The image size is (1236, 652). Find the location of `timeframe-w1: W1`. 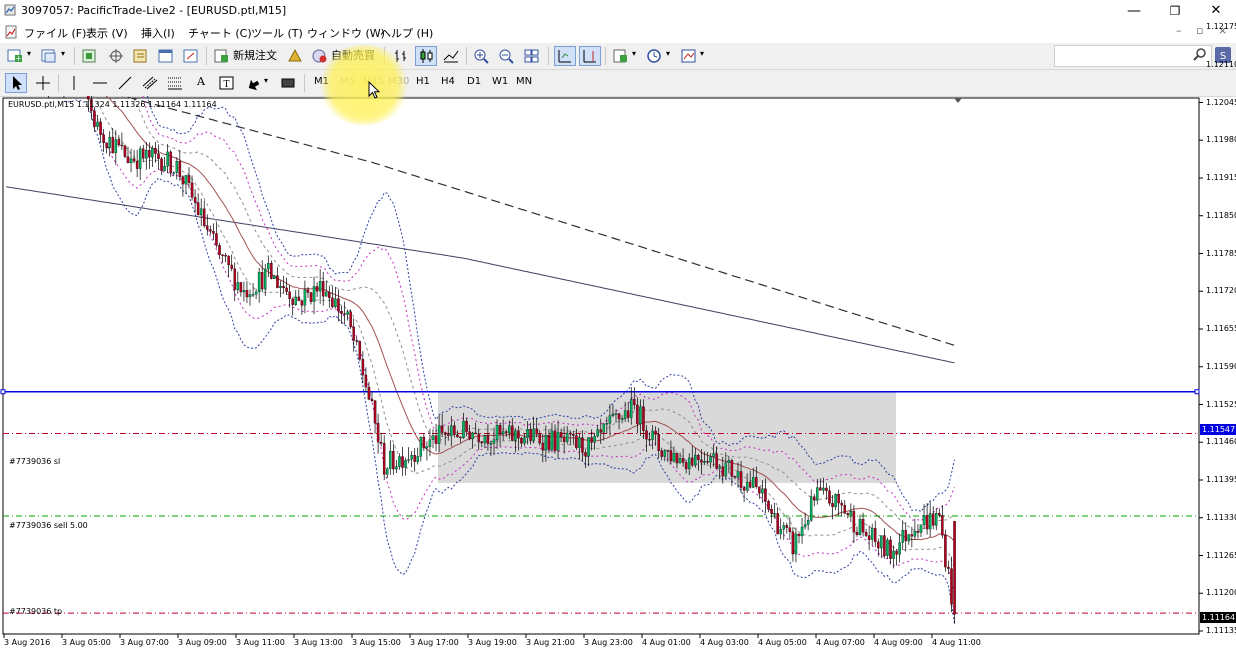

timeframe-w1: W1 is located at coordinates (500, 81).